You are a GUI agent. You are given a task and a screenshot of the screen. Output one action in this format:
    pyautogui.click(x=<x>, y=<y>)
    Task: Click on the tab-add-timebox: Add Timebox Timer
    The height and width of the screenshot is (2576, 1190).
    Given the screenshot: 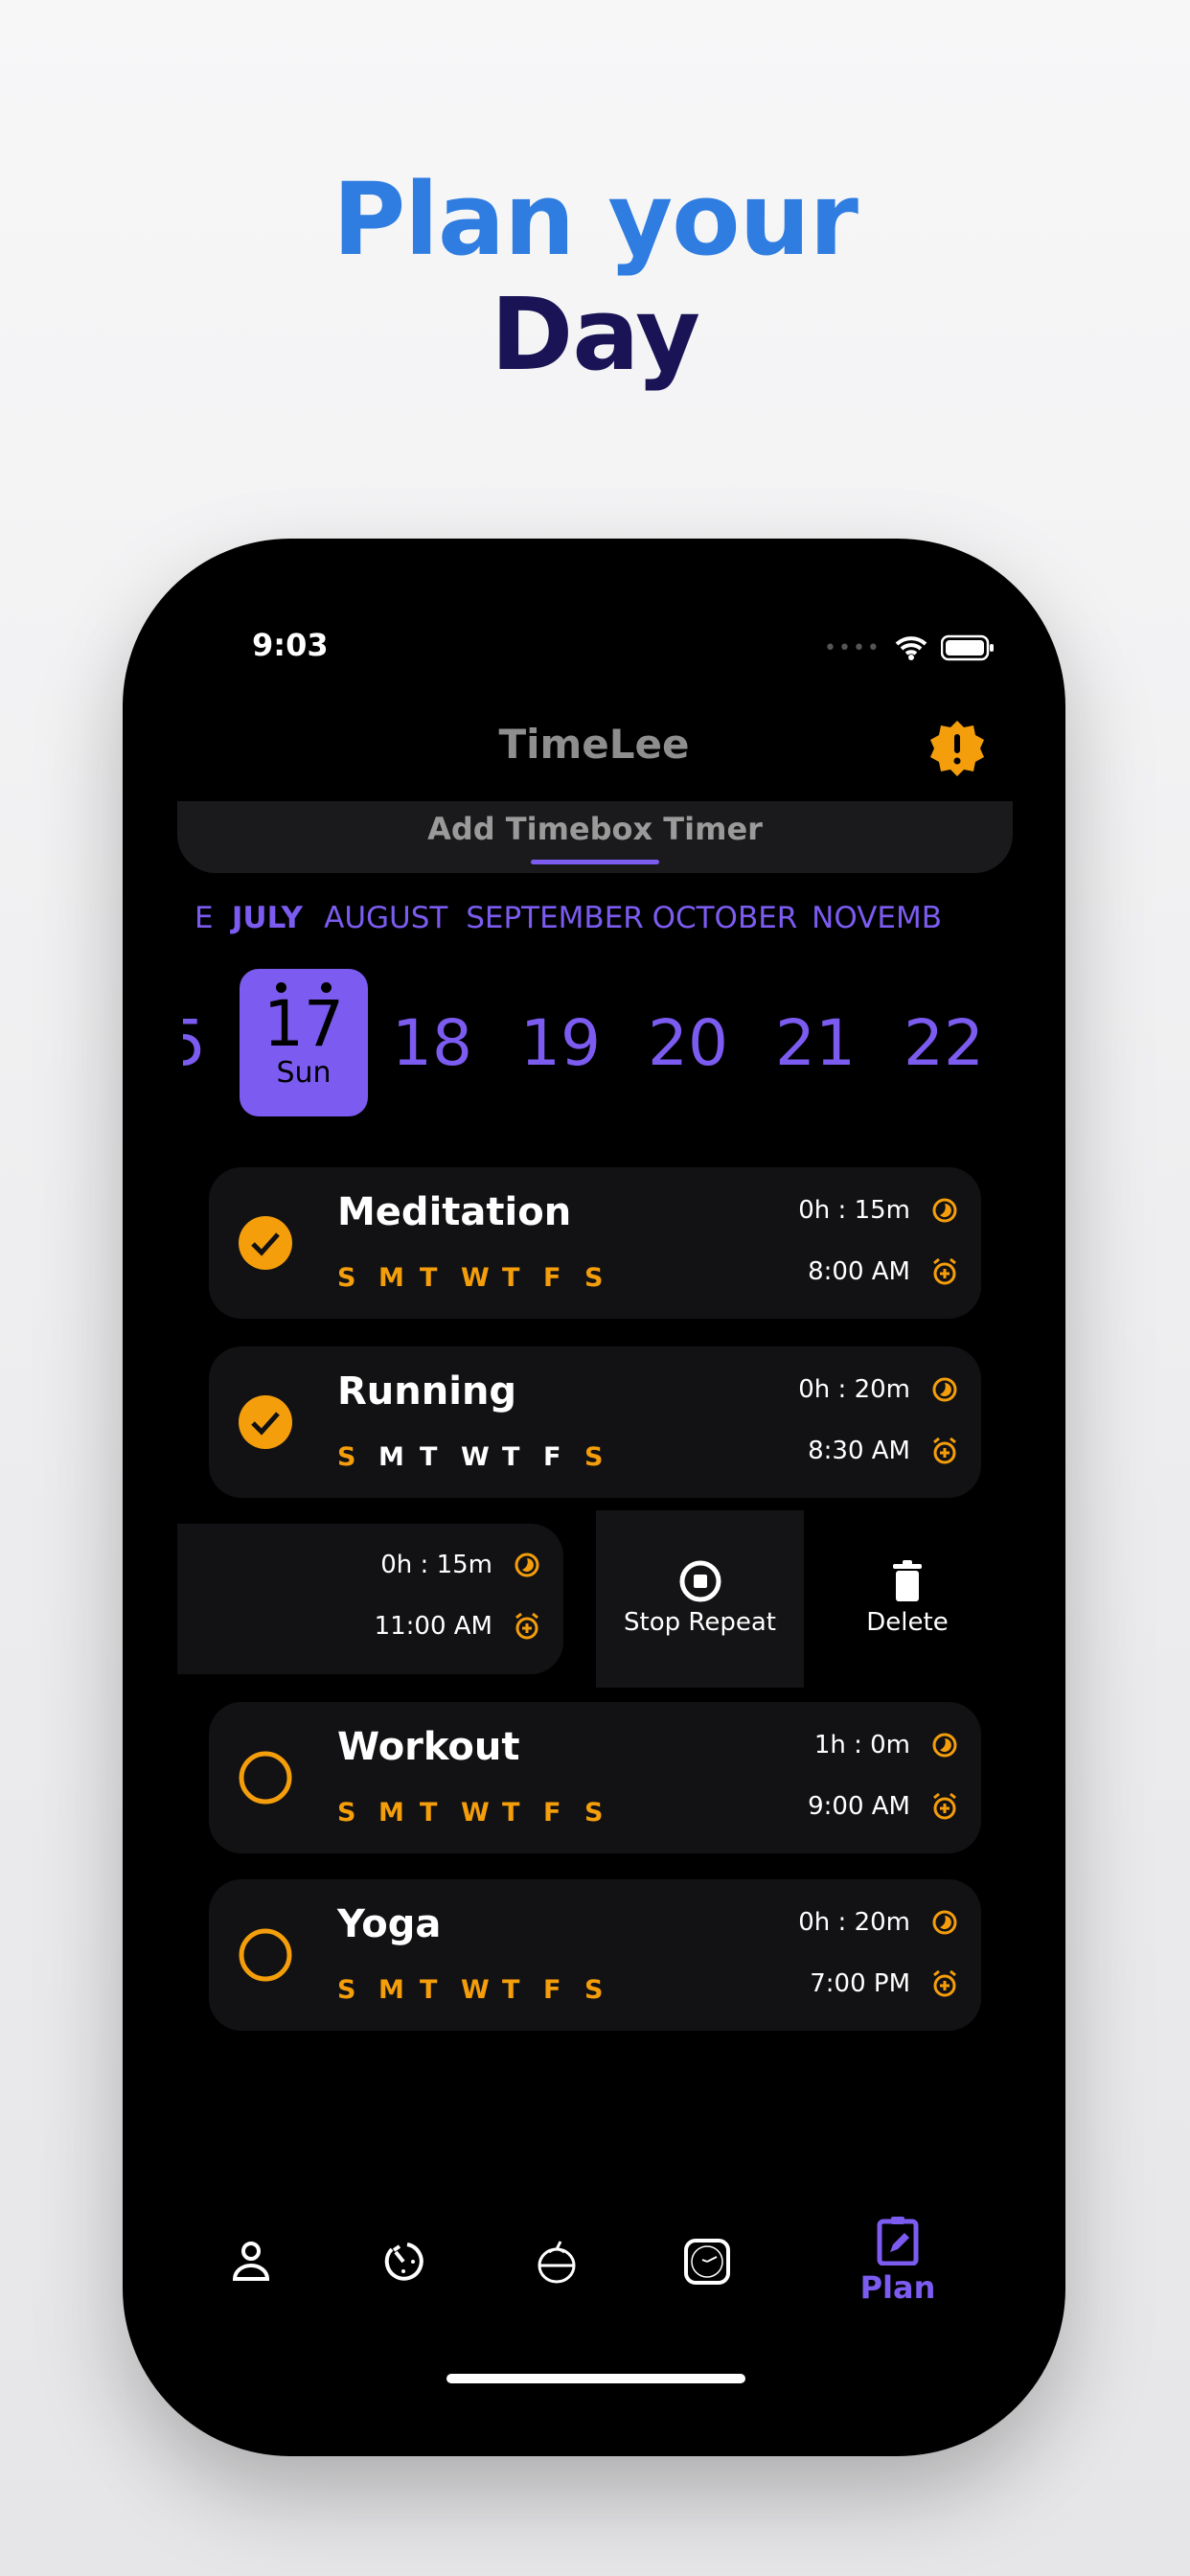 What is the action you would take?
    pyautogui.click(x=595, y=837)
    